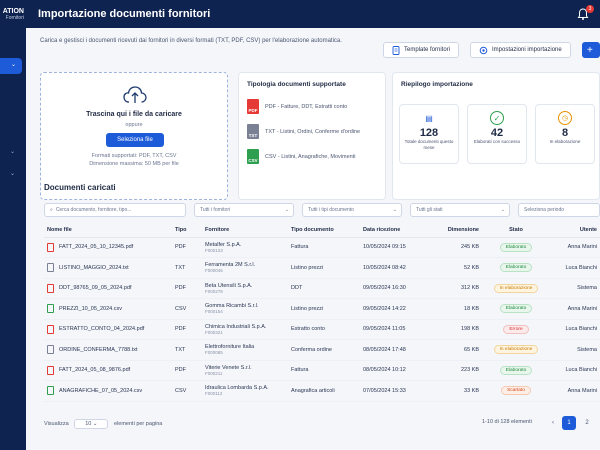  What do you see at coordinates (214, 271) in the screenshot?
I see `supplier-code: F000045` at bounding box center [214, 271].